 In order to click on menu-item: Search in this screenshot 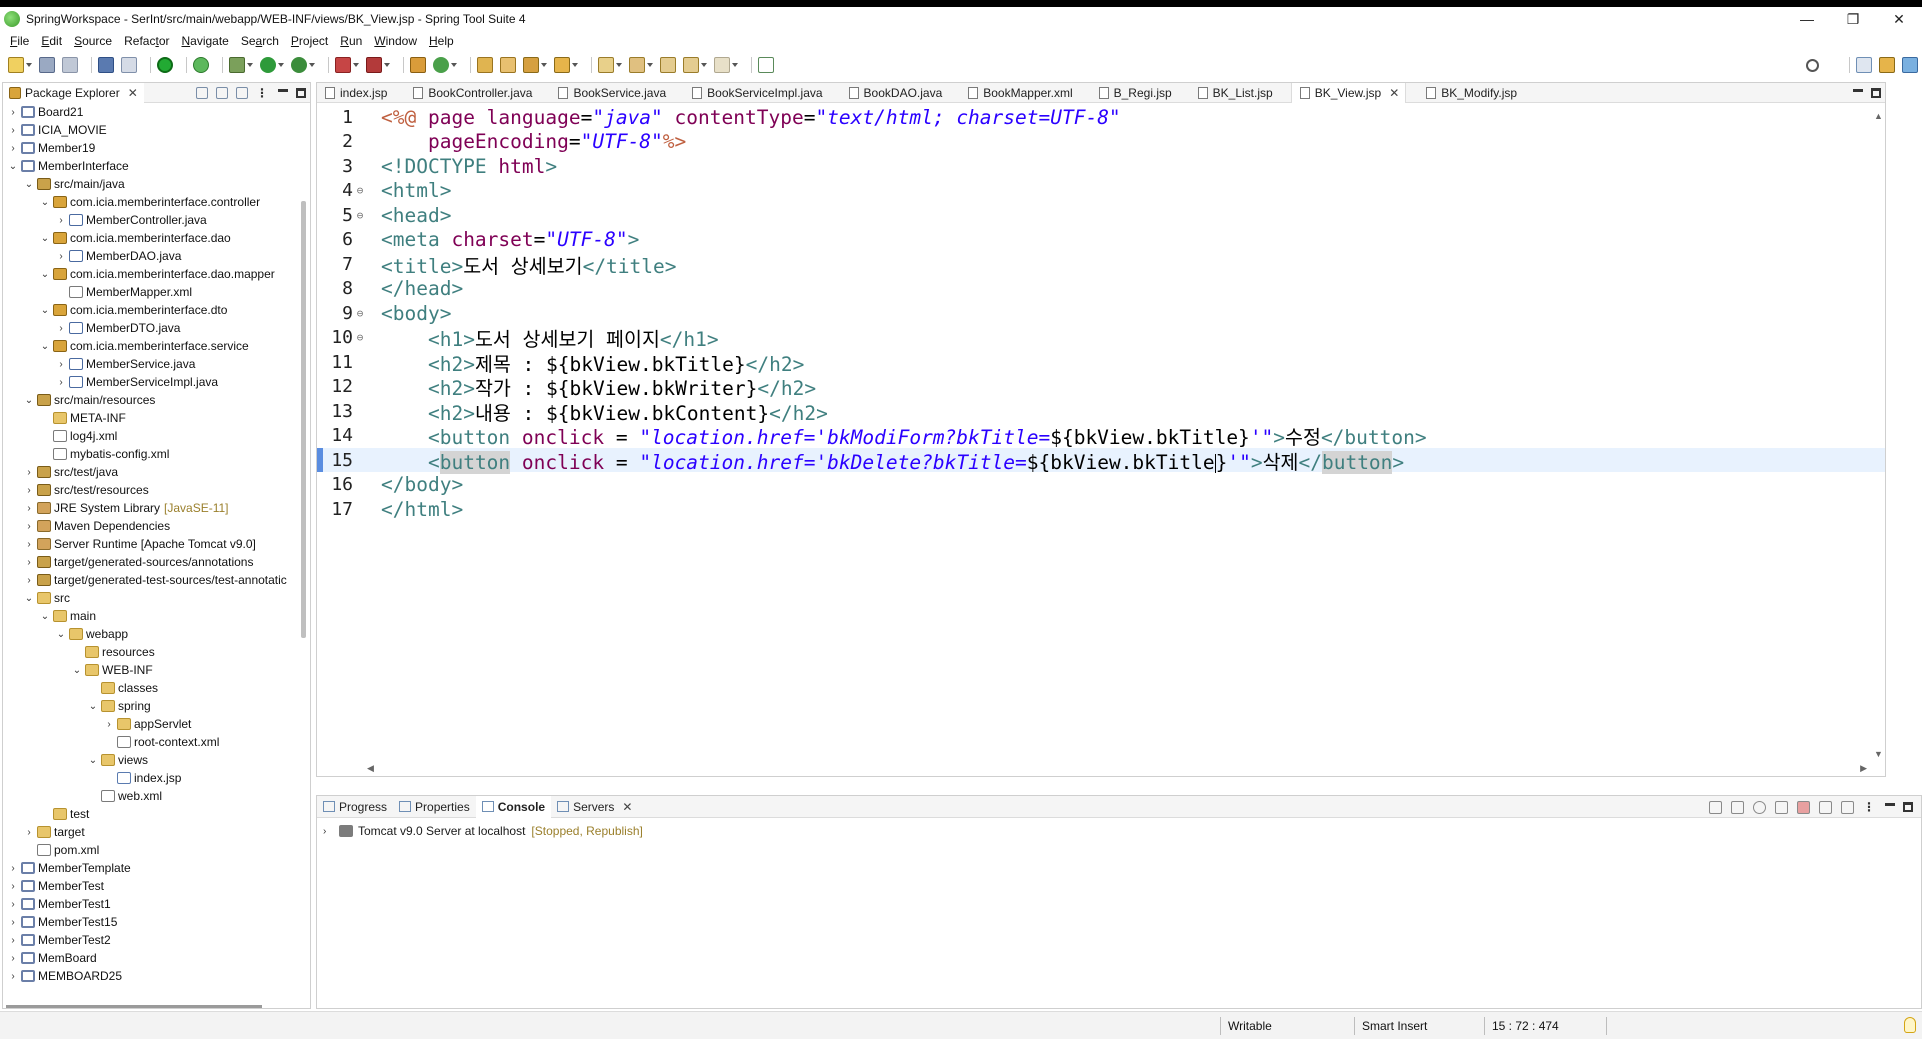, I will do `click(260, 41)`.